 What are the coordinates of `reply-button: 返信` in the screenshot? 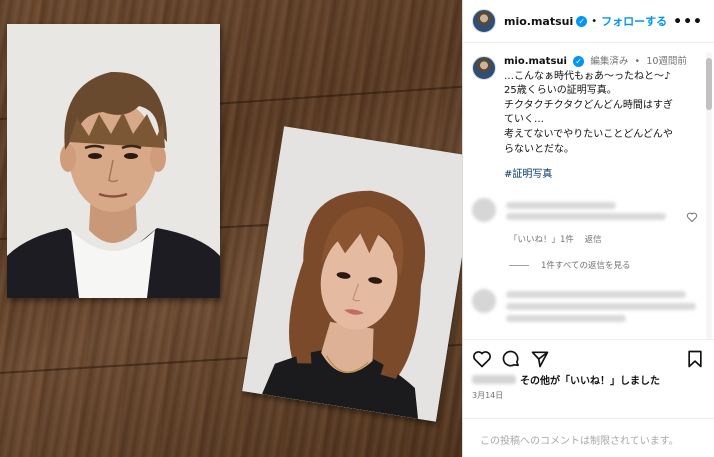 It's located at (593, 240).